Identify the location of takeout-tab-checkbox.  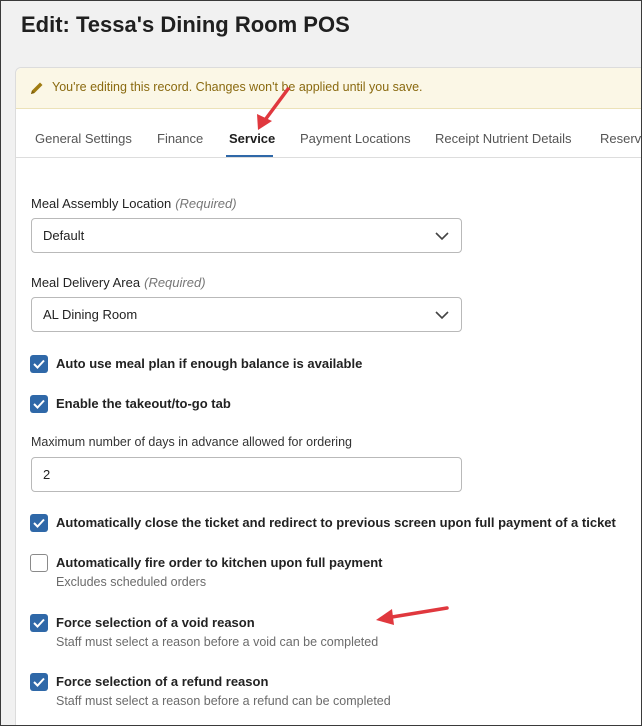
(39, 404).